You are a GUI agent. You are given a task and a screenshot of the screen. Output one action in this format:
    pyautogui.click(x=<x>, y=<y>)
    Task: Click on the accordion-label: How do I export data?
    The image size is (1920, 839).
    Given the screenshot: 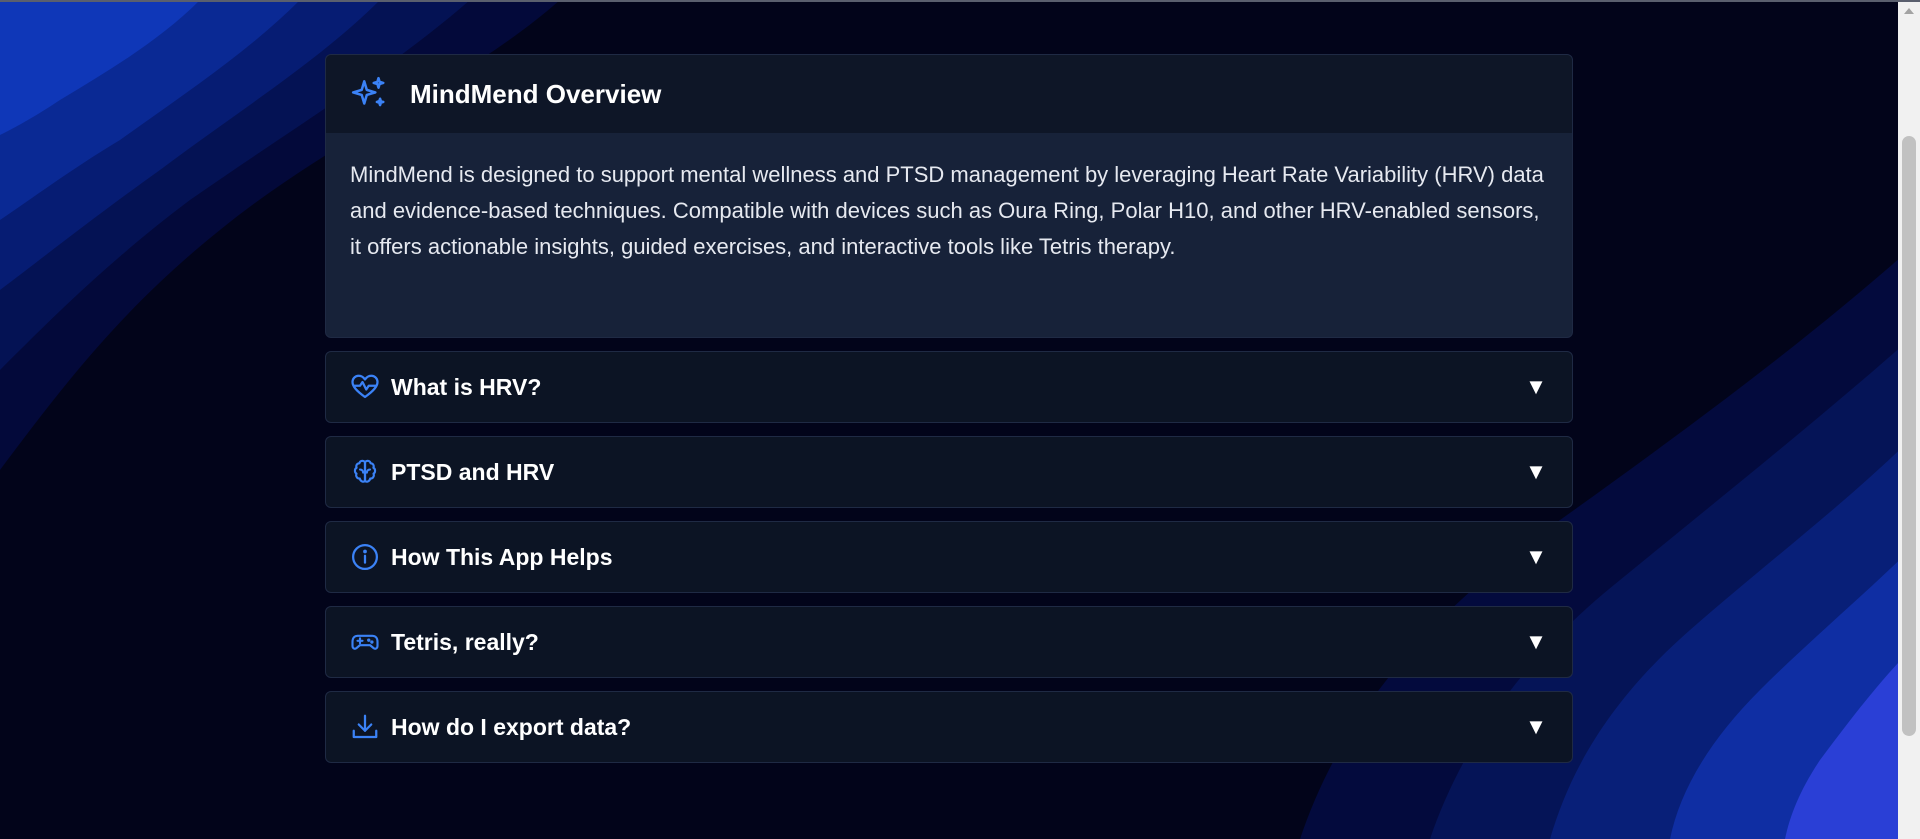 What is the action you would take?
    pyautogui.click(x=511, y=726)
    